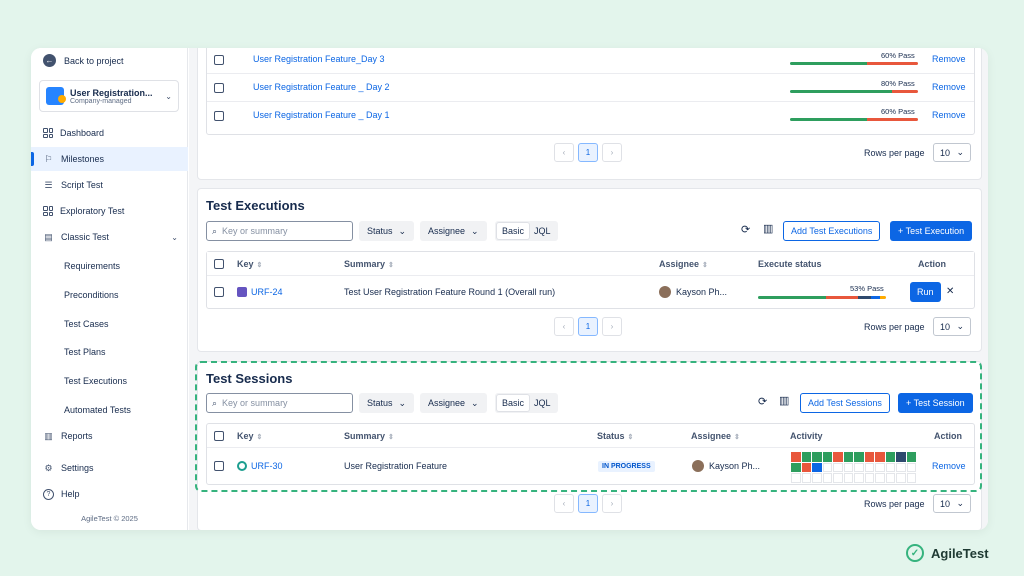  Describe the element at coordinates (935, 403) in the screenshot. I see `create-test-session-button: + Test Session` at that location.